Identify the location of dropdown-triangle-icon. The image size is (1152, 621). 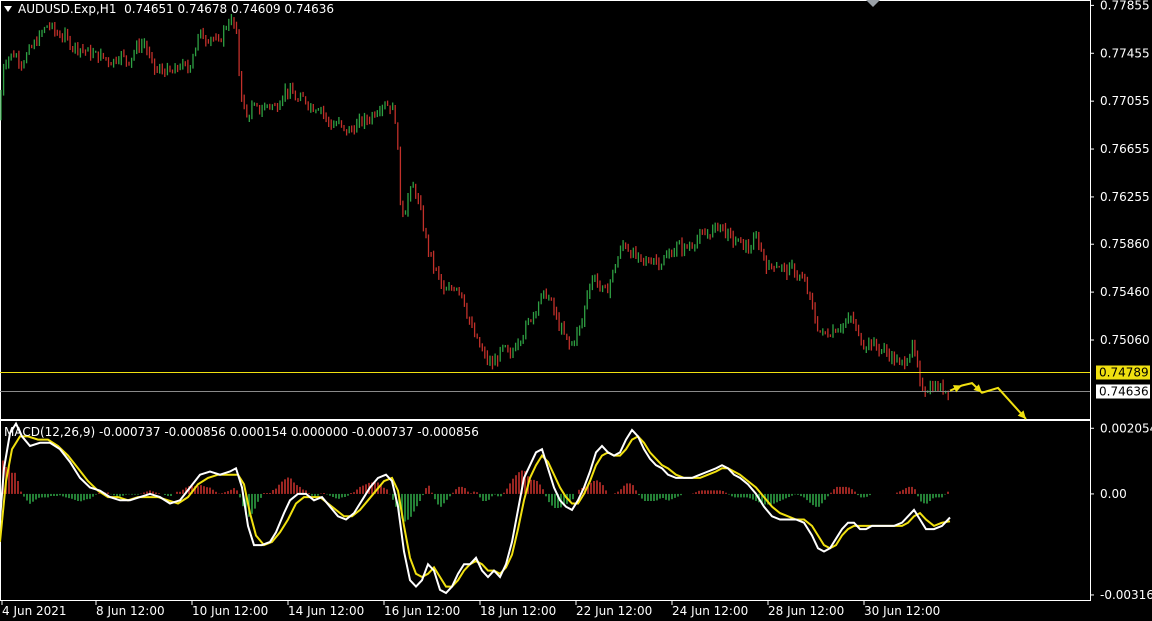
(8, 9).